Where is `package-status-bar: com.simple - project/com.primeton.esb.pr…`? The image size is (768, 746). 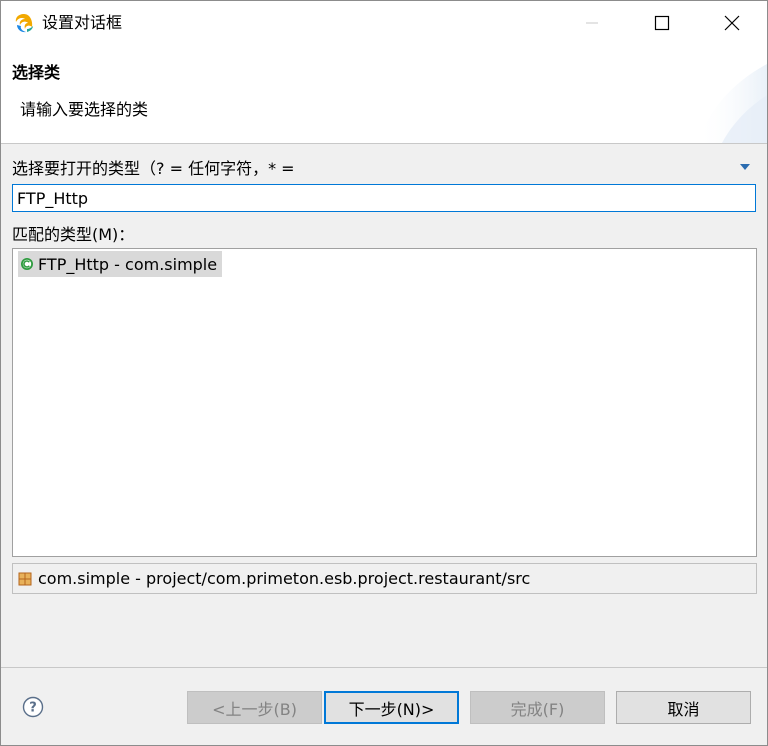
package-status-bar: com.simple - project/com.primeton.esb.pr… is located at coordinates (384, 578).